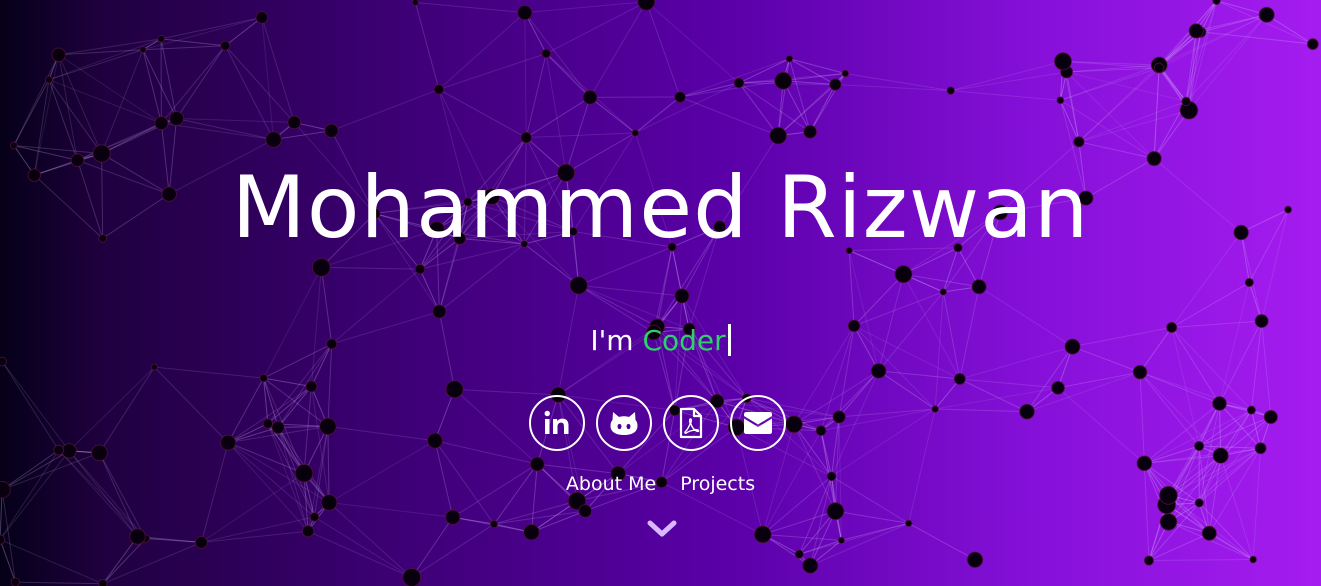 The width and height of the screenshot is (1321, 586). I want to click on github-icon, so click(624, 423).